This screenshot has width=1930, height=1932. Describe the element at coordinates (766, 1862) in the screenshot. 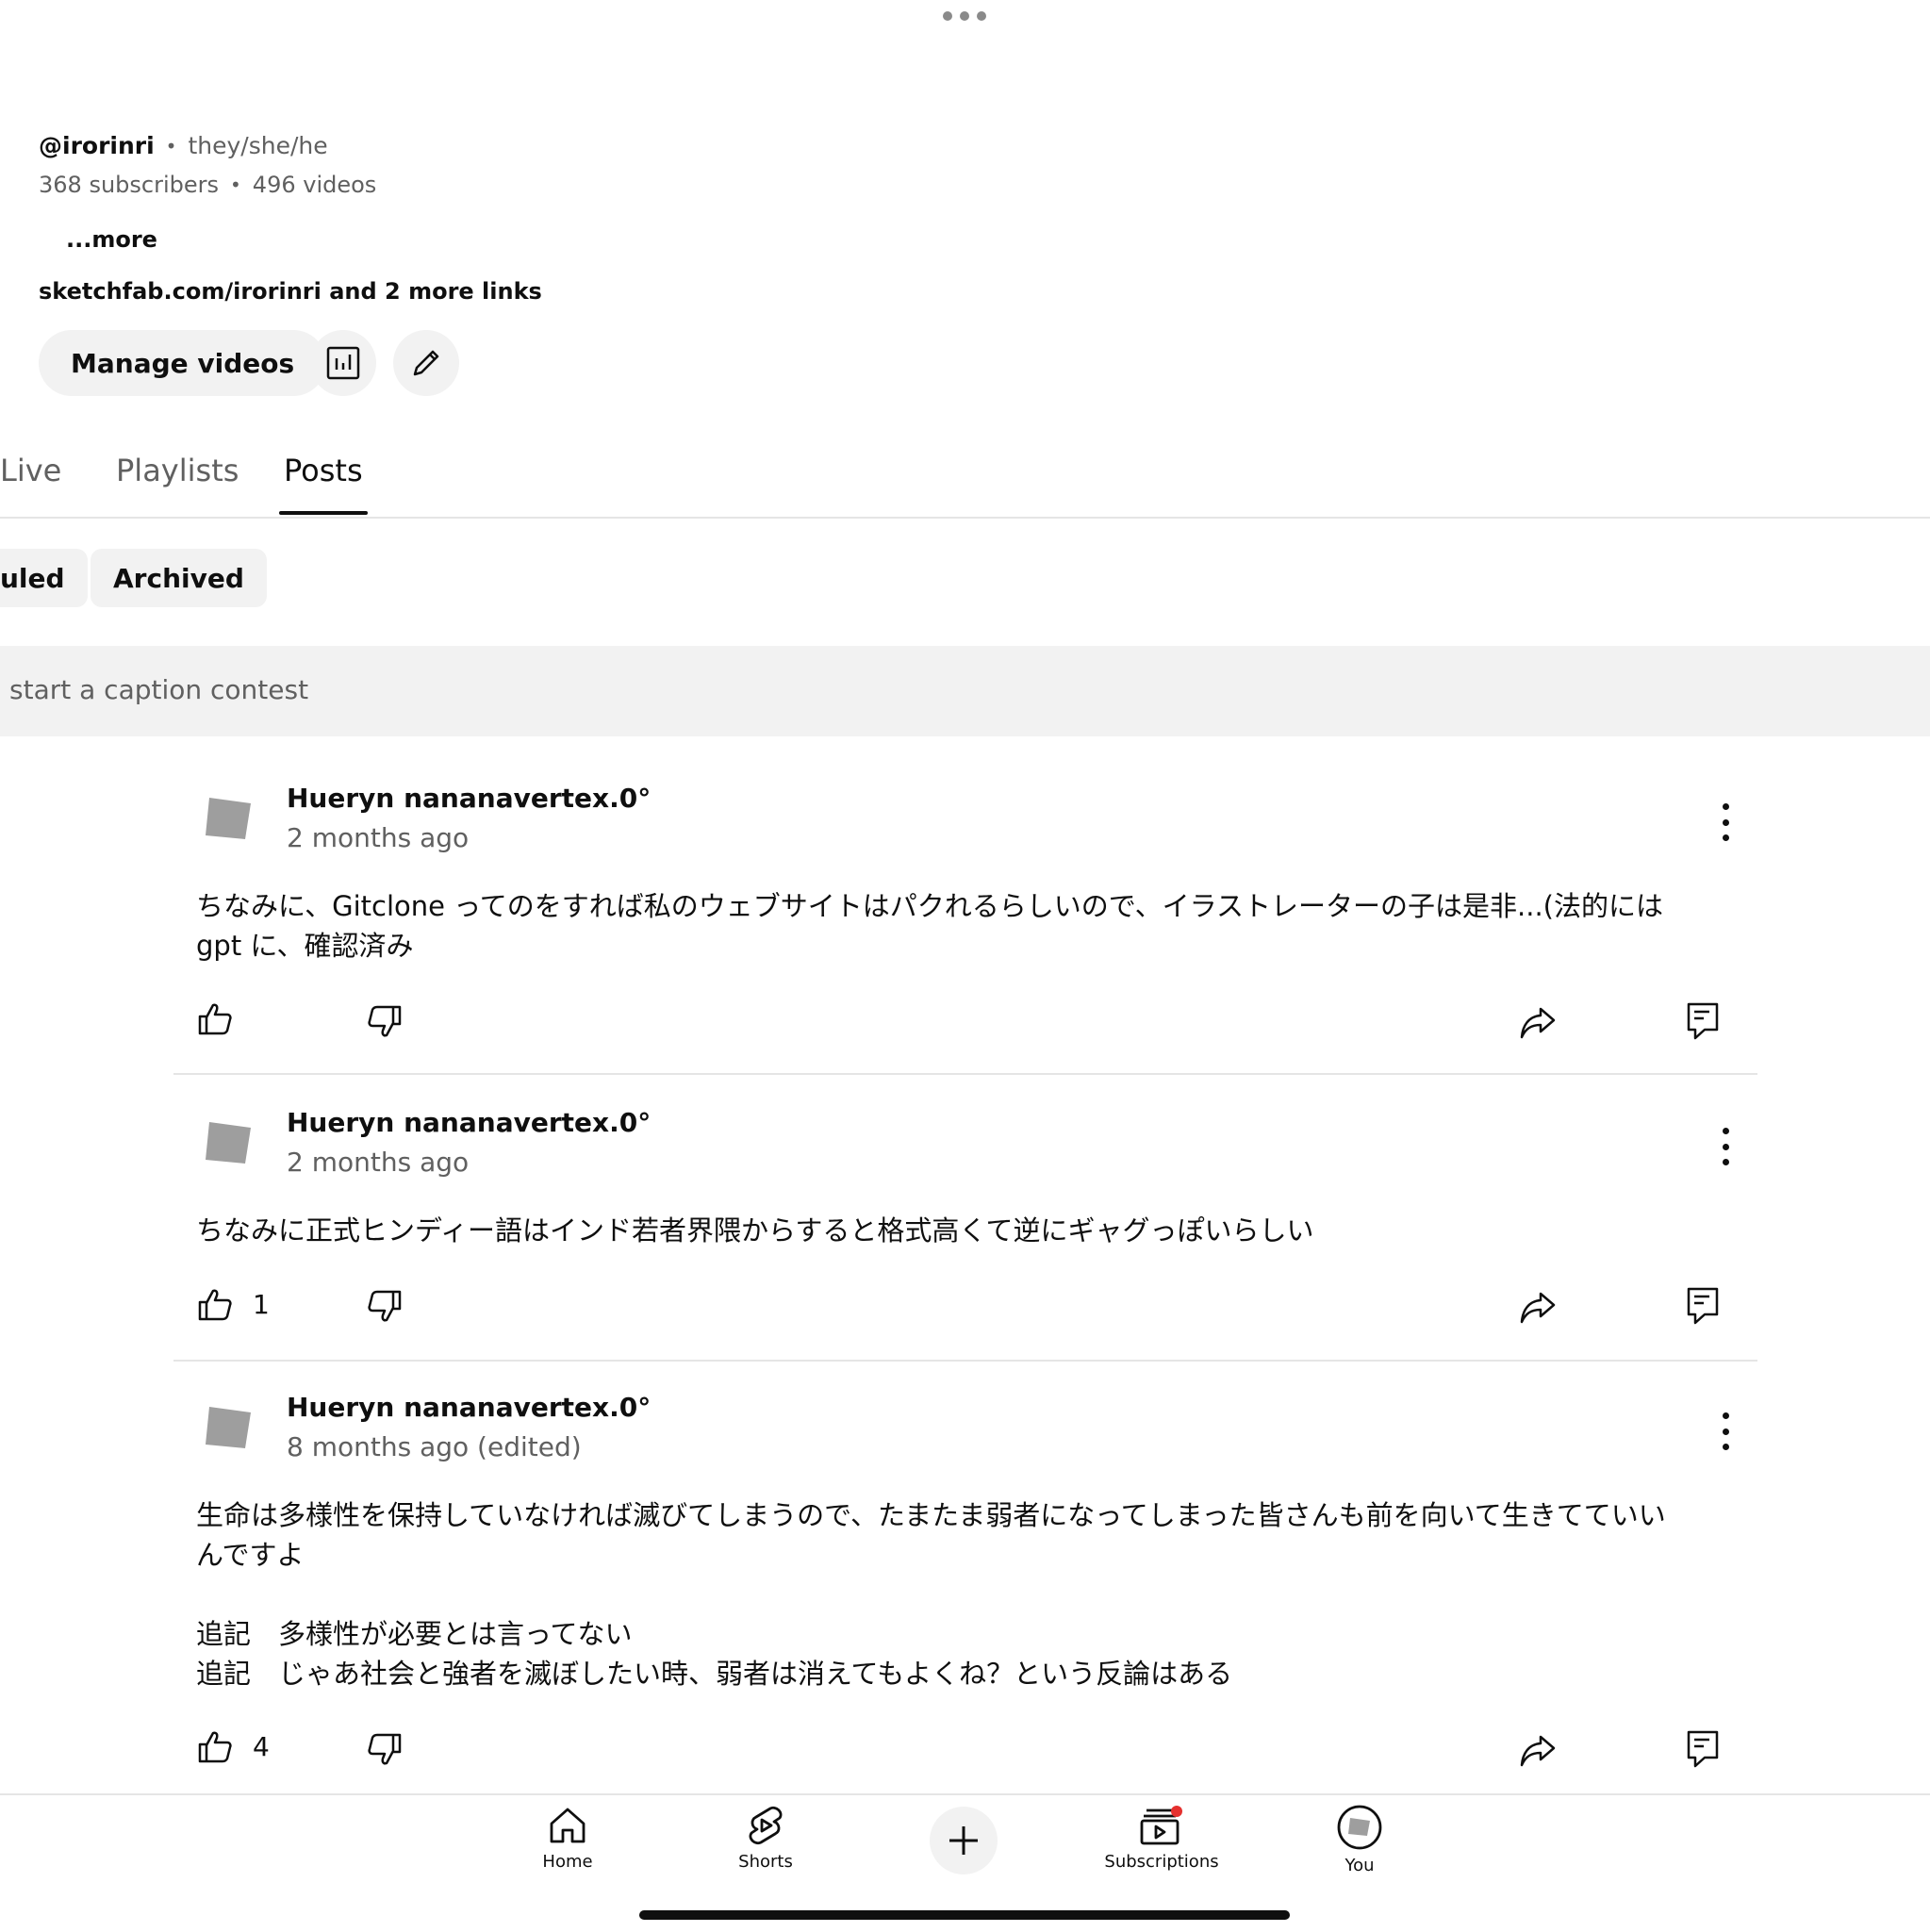

I see `nav-shorts-label: Shorts` at that location.